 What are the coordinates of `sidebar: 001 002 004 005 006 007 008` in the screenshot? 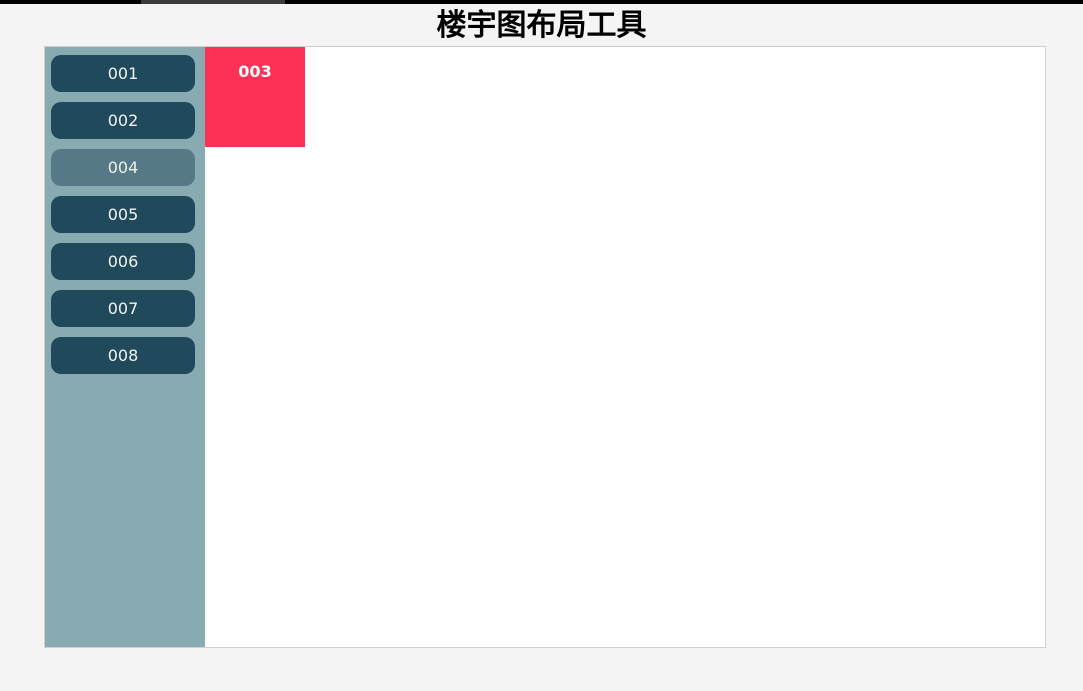 It's located at (125, 347).